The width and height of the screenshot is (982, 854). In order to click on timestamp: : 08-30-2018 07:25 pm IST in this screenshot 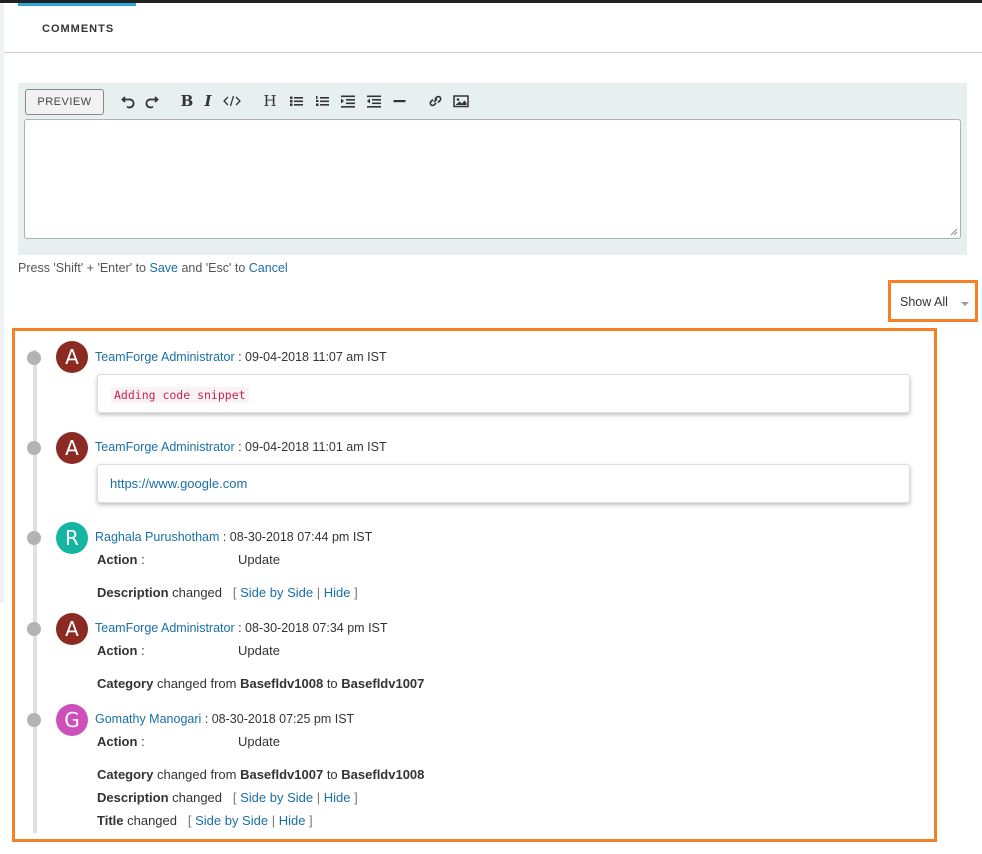, I will do `click(278, 719)`.